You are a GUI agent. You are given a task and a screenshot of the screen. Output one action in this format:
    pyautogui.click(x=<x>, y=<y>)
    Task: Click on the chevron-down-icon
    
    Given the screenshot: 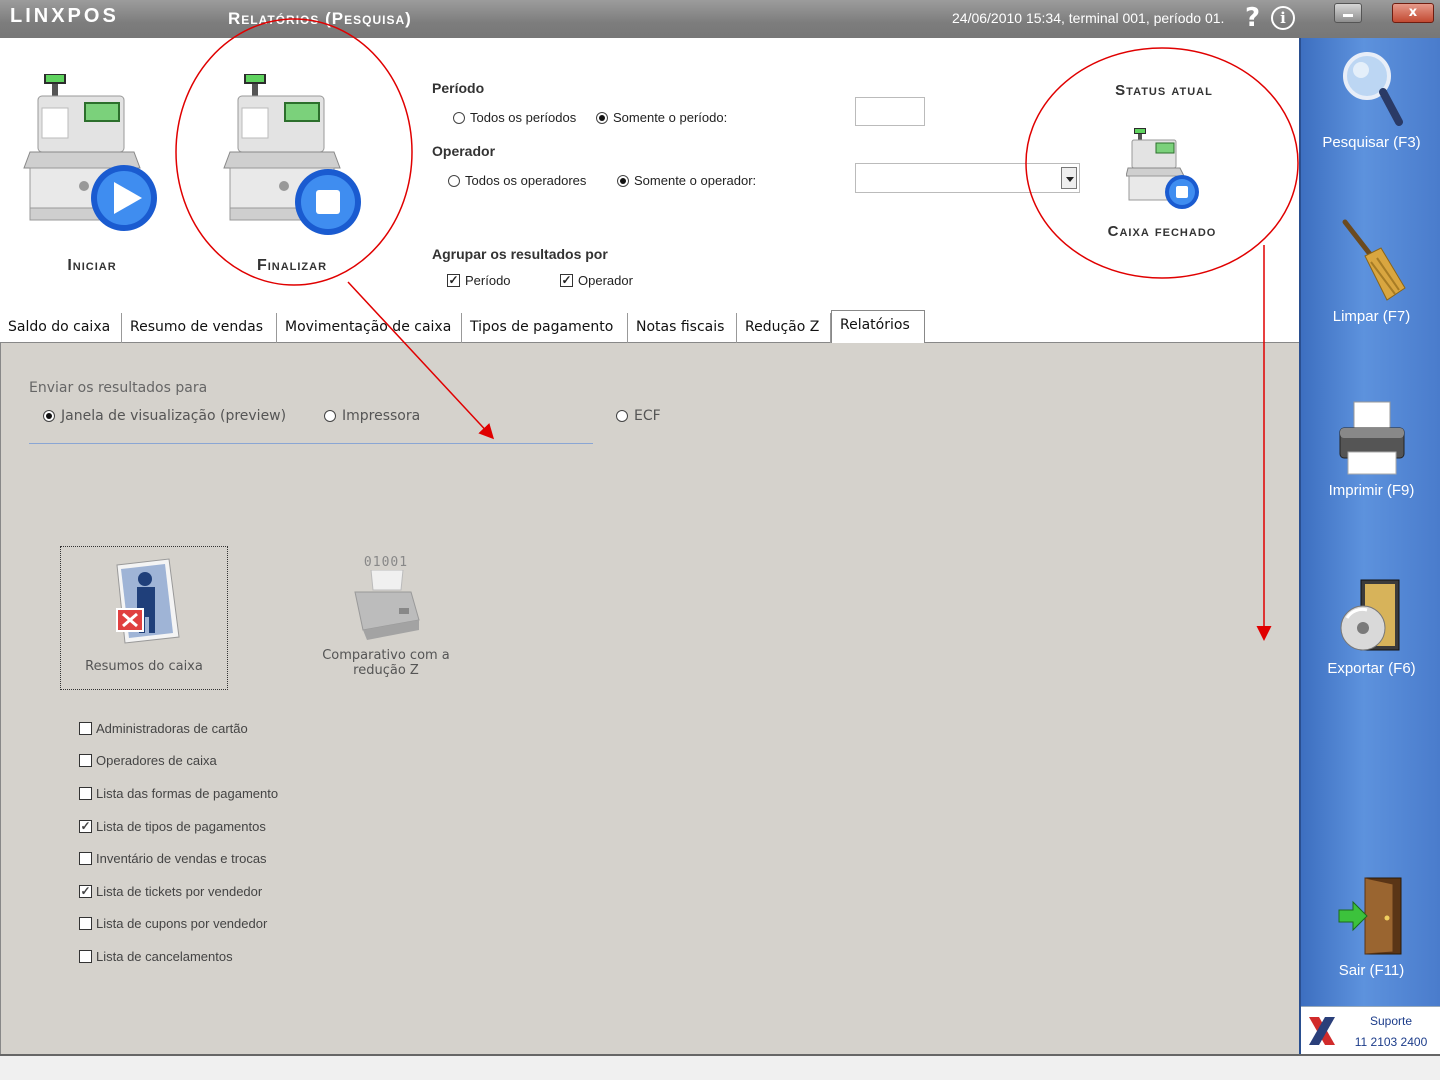 What is the action you would take?
    pyautogui.click(x=1069, y=178)
    